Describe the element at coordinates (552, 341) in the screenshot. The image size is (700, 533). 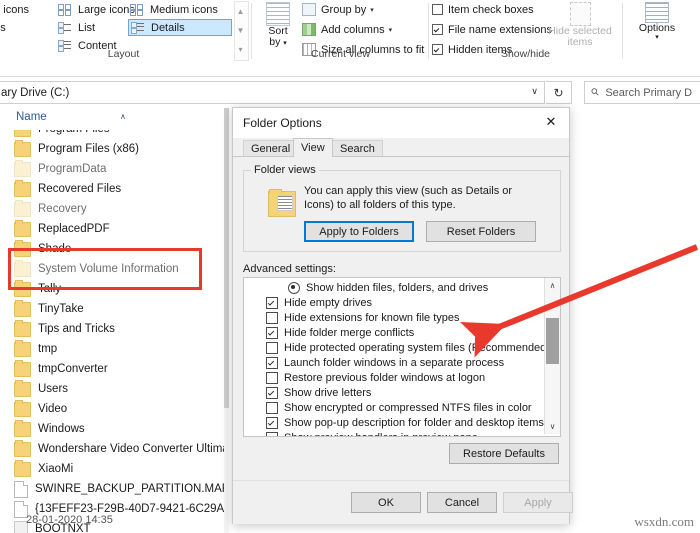
I see `advanced-scroll-thumb` at that location.